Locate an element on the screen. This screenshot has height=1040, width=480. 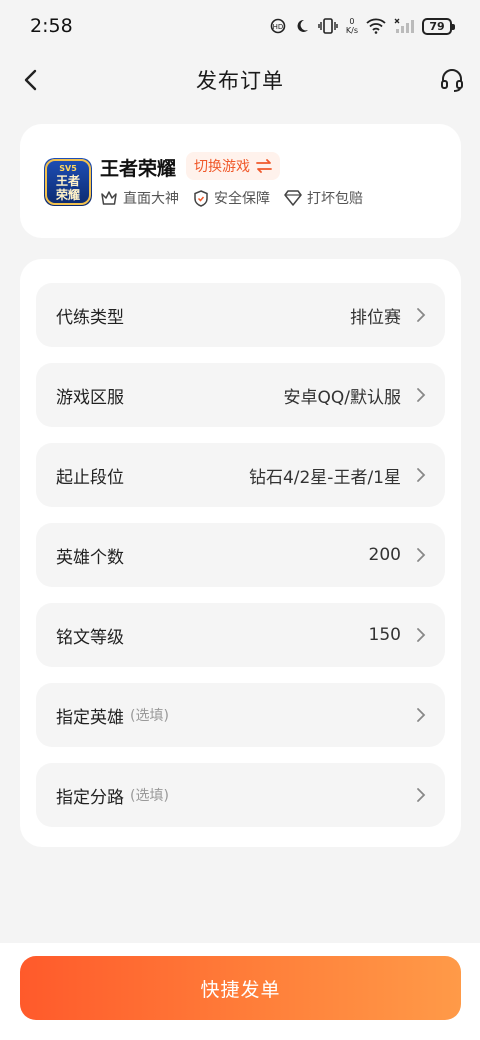
svg-text: HD is located at coordinates (278, 27).